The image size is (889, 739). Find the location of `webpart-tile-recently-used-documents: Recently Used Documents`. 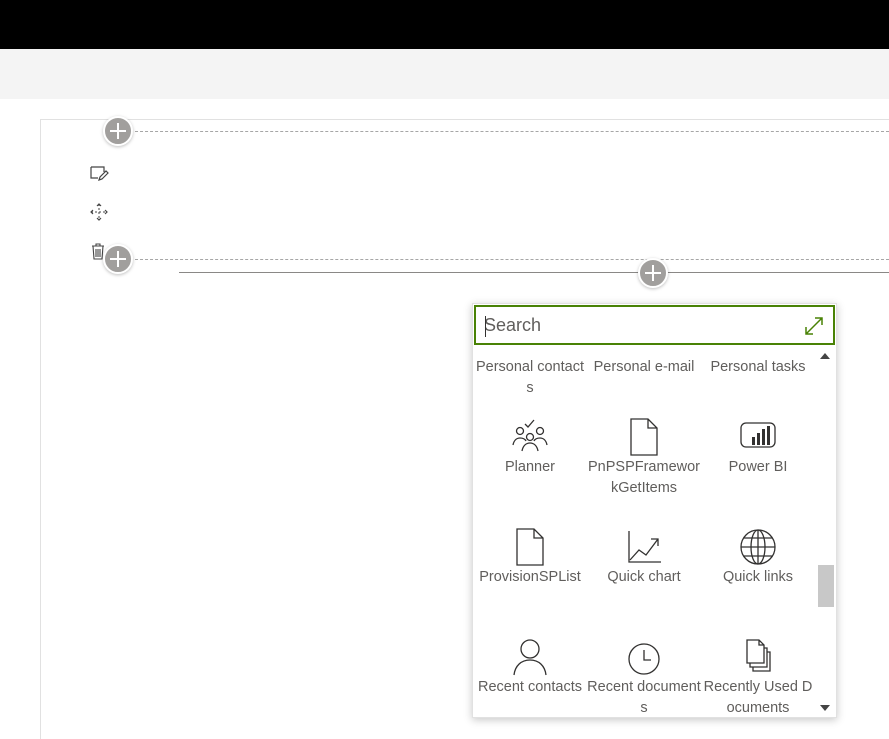

webpart-tile-recently-used-documents: Recently Used Documents is located at coordinates (758, 677).